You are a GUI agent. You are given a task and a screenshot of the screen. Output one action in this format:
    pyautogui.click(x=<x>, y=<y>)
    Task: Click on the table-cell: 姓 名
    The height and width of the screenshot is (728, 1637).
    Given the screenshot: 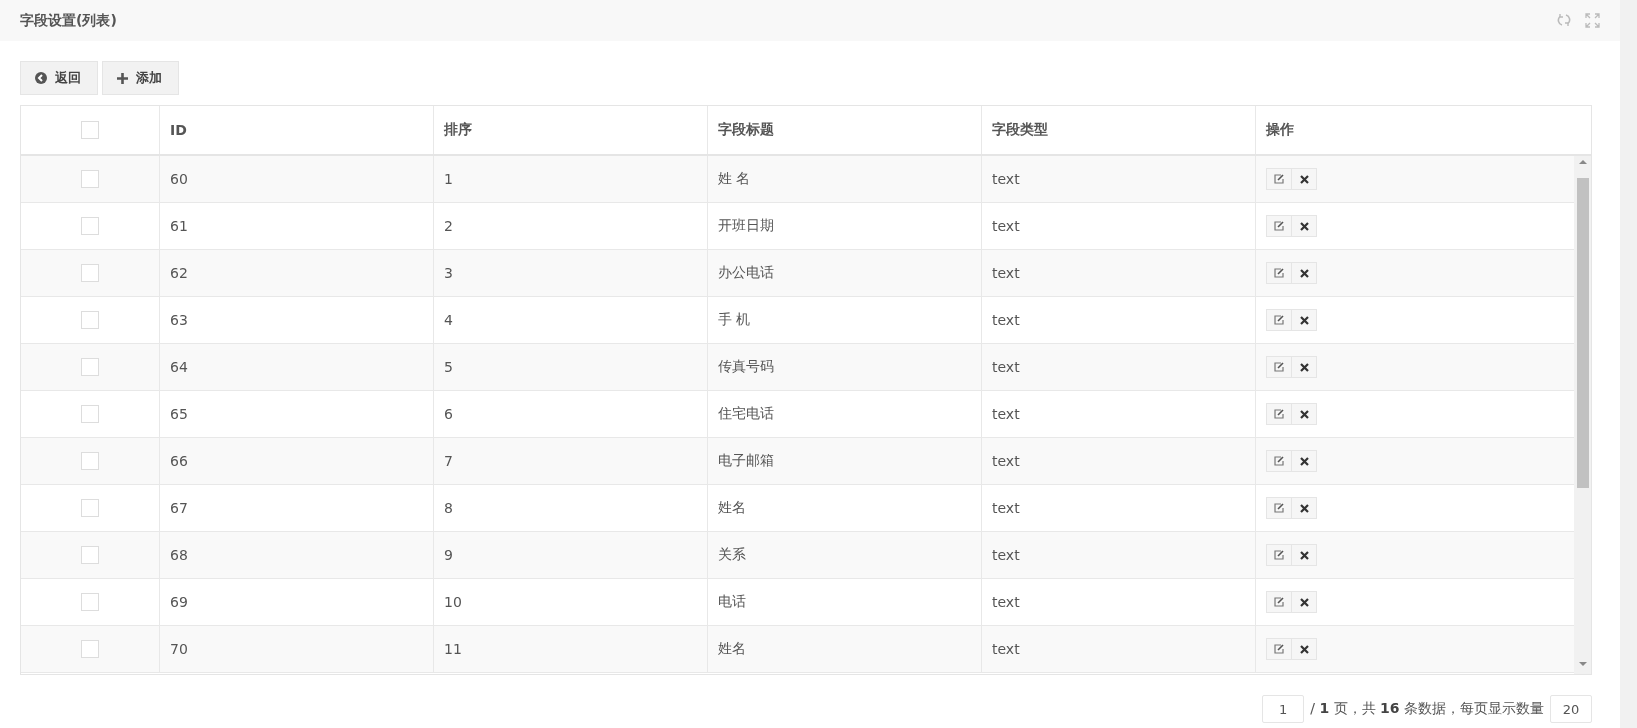 What is the action you would take?
    pyautogui.click(x=844, y=179)
    